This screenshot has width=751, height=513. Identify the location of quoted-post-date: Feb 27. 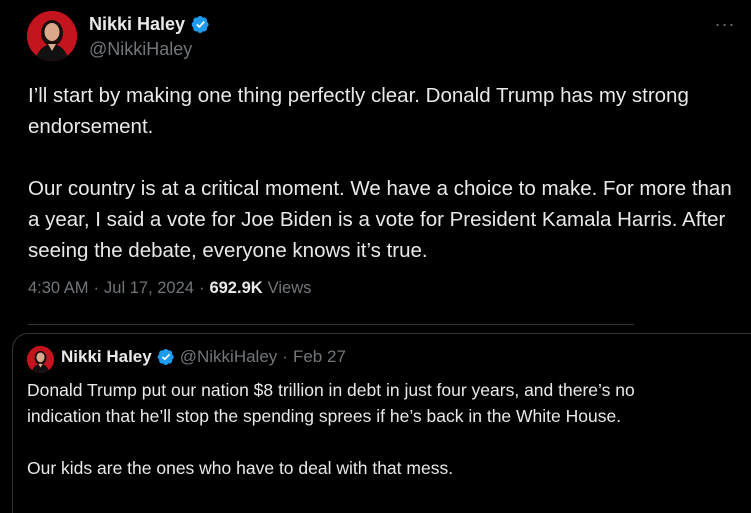
(319, 356).